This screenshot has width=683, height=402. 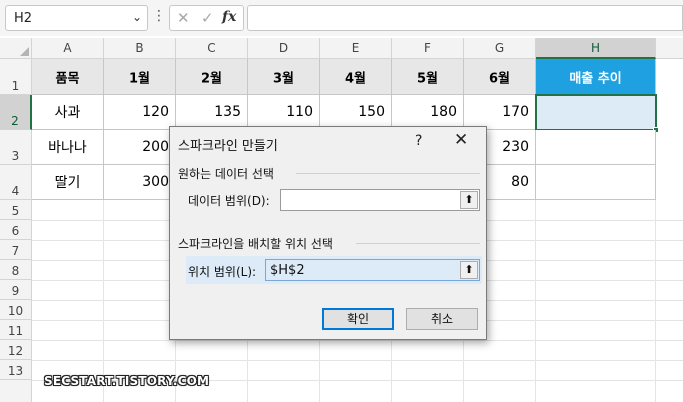 I want to click on column-header-f: F, so click(x=428, y=48).